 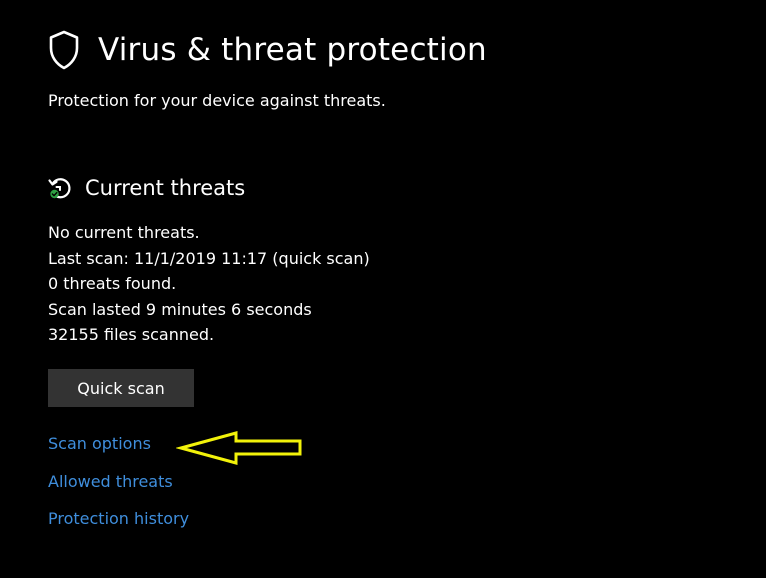 I want to click on status-files-scanned: 32155 files scanned., so click(x=131, y=334).